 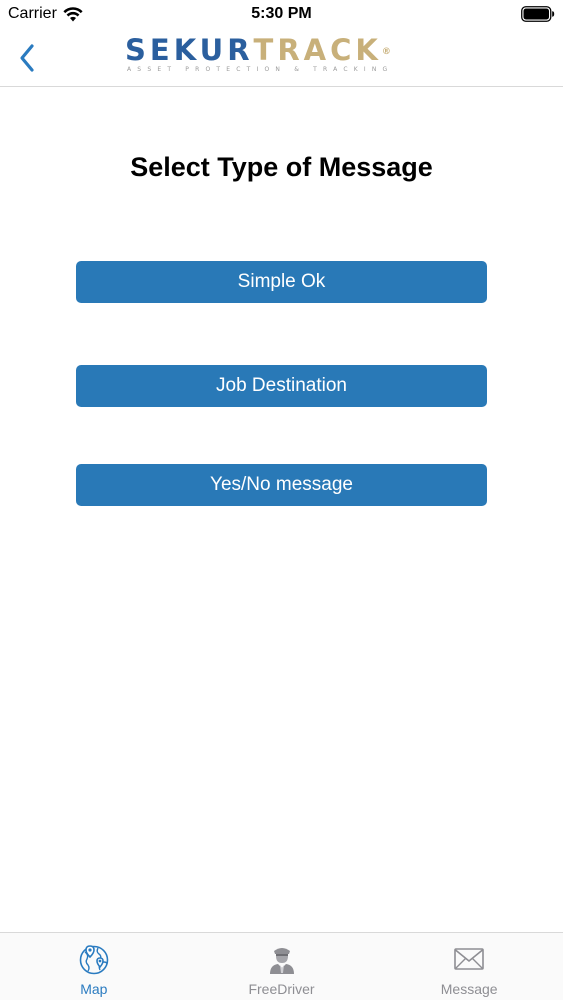 I want to click on logo-wordmark: SEKUR TRACK ®, so click(x=281, y=51).